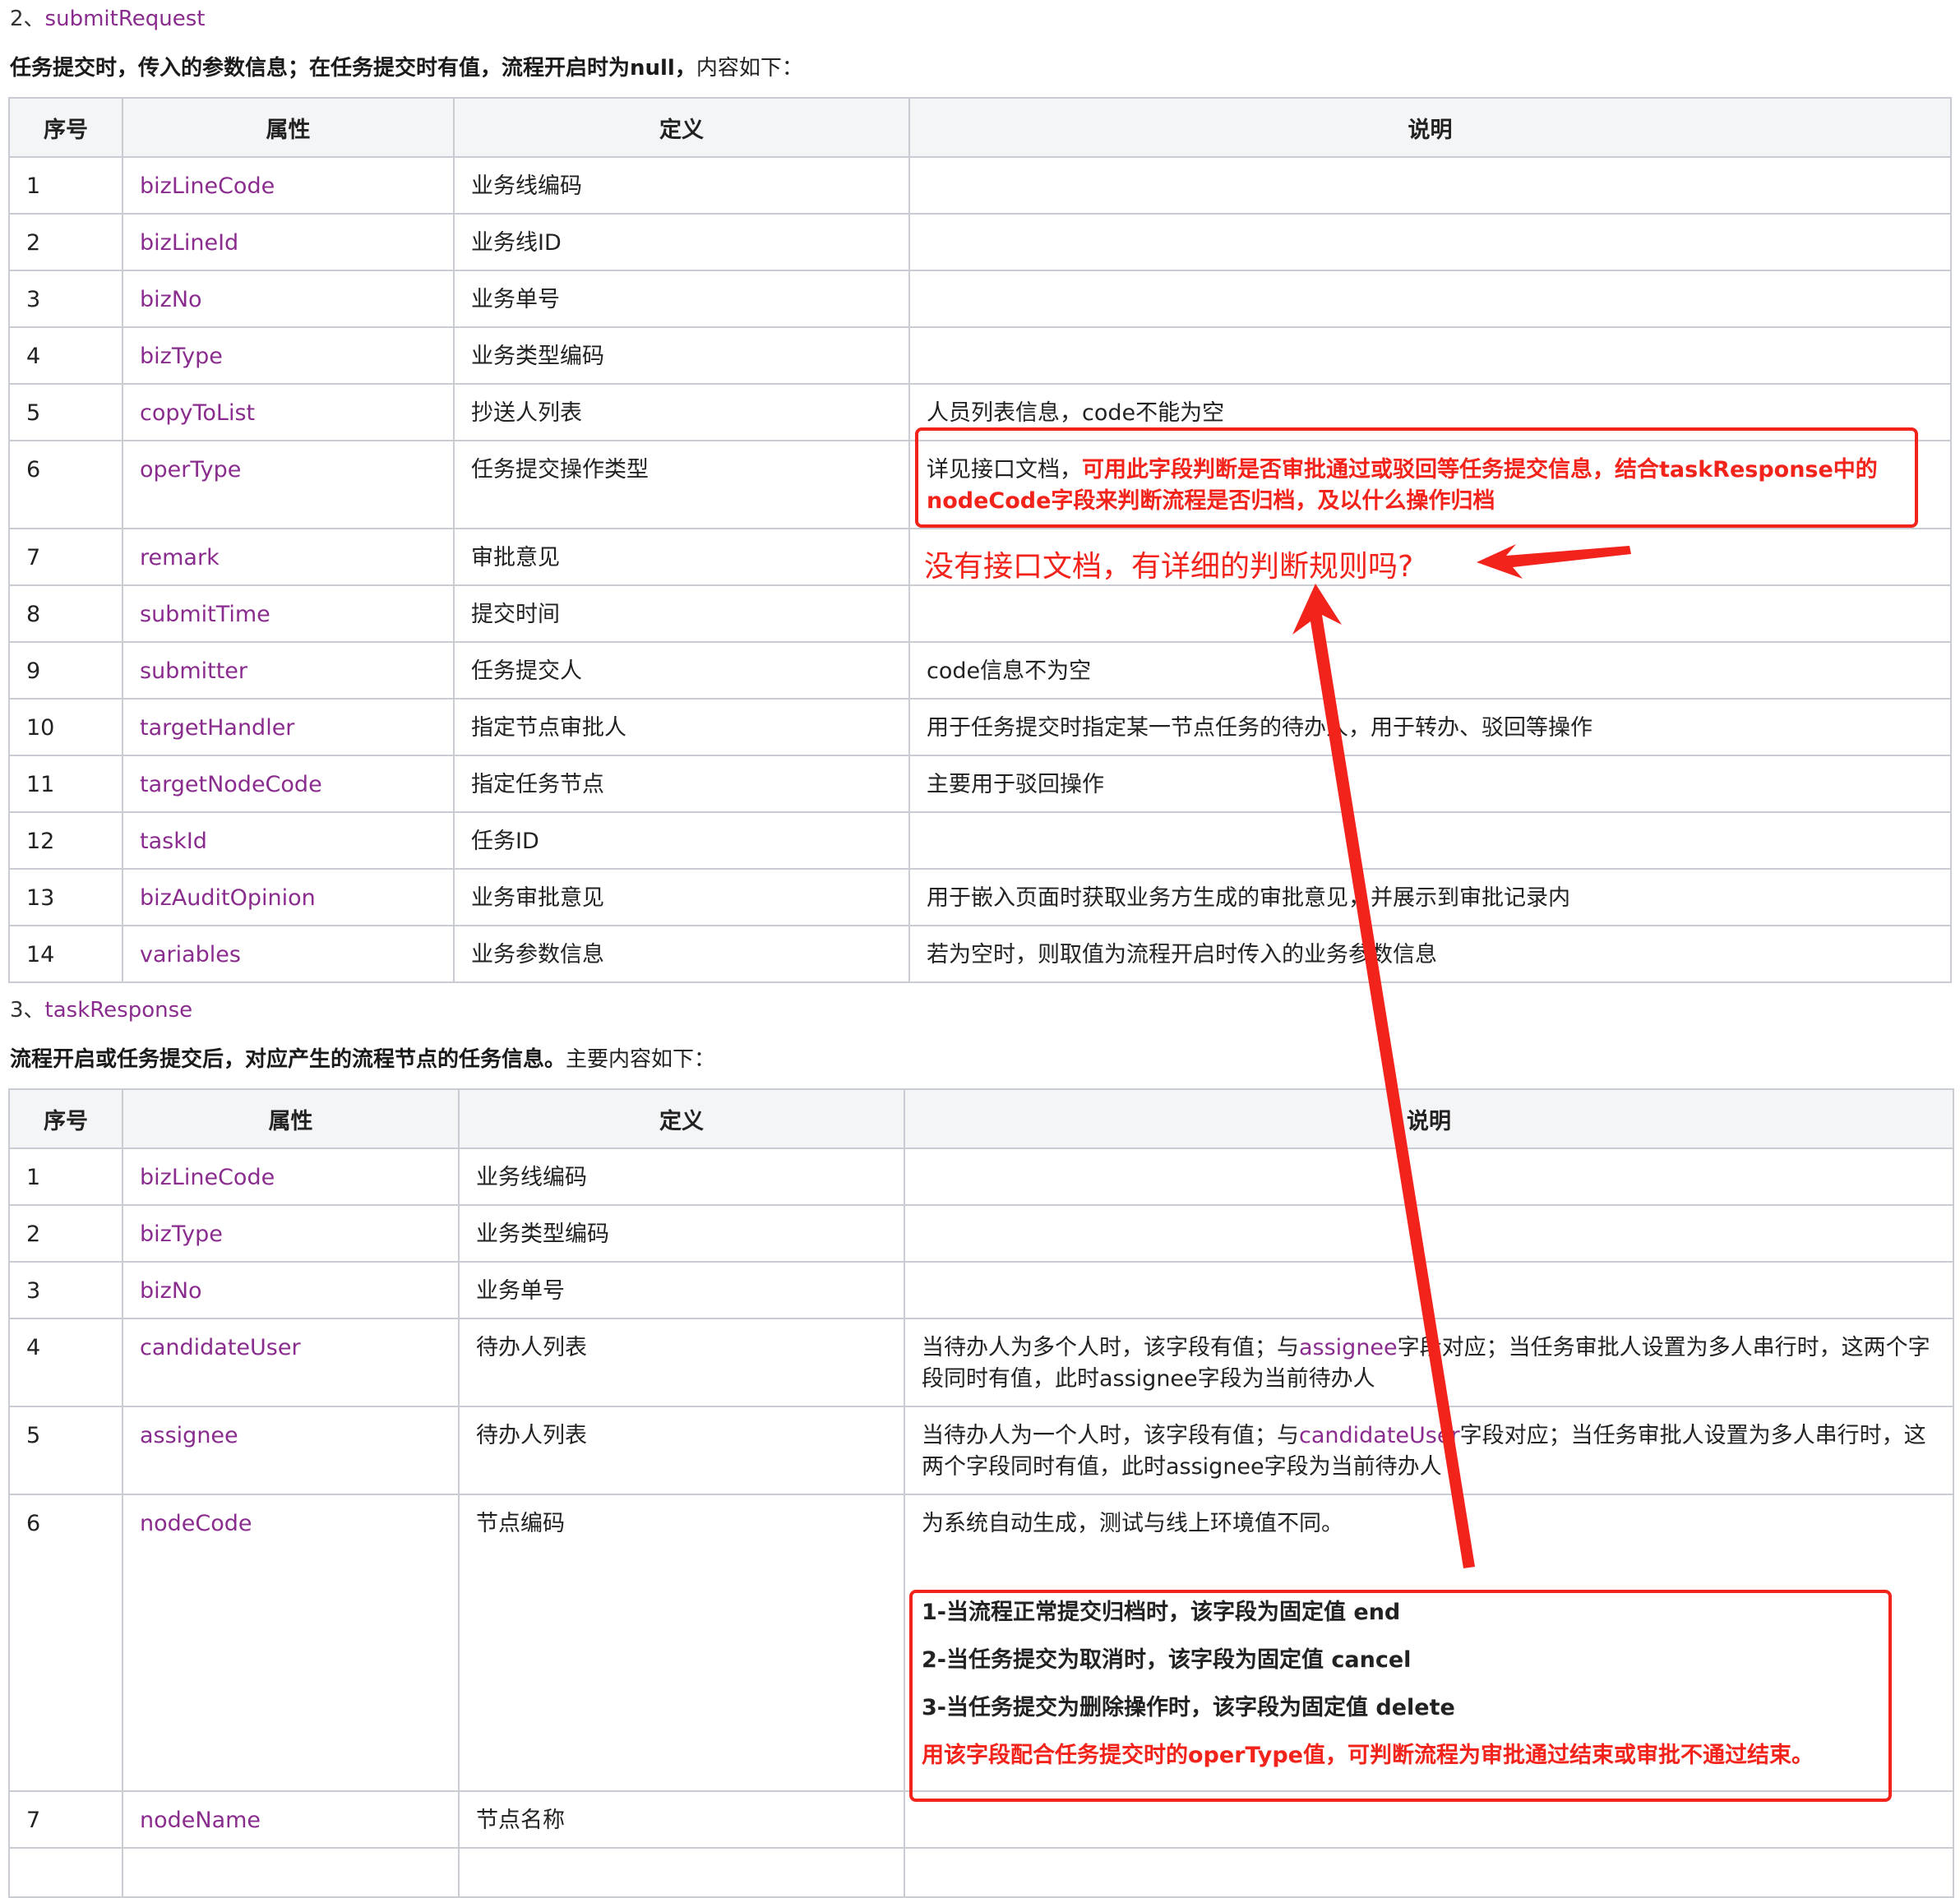 The width and height of the screenshot is (1960, 1898). What do you see at coordinates (288, 242) in the screenshot?
I see `cell-prop: bizLineId` at bounding box center [288, 242].